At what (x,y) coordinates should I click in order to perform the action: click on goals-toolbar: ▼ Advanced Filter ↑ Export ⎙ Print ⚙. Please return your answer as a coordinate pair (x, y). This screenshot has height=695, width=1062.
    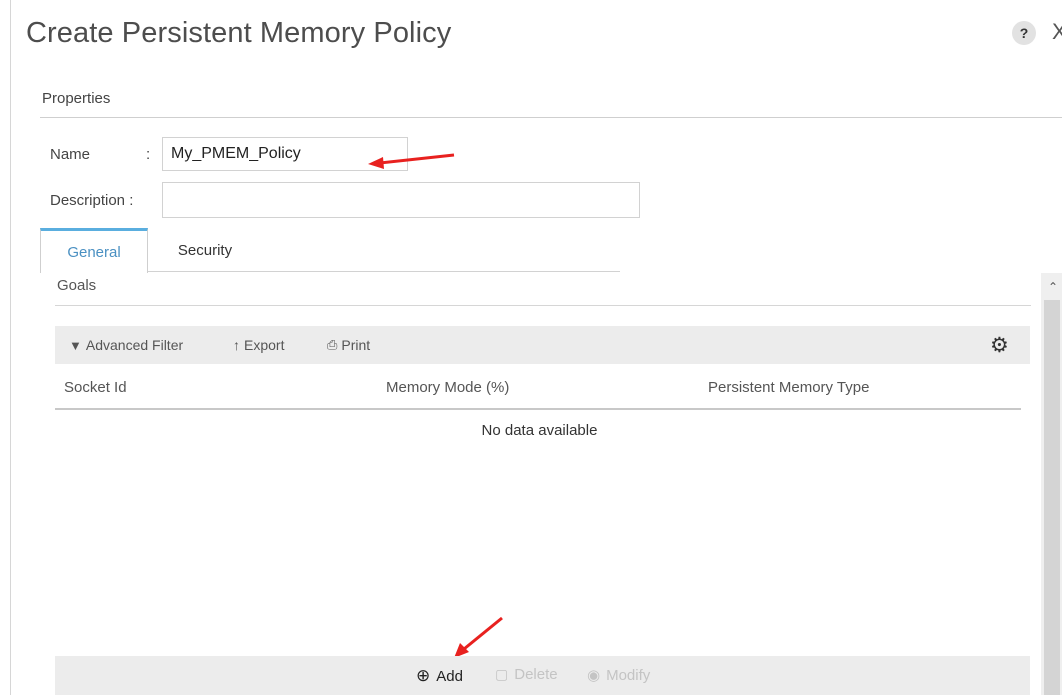
    Looking at the image, I should click on (542, 345).